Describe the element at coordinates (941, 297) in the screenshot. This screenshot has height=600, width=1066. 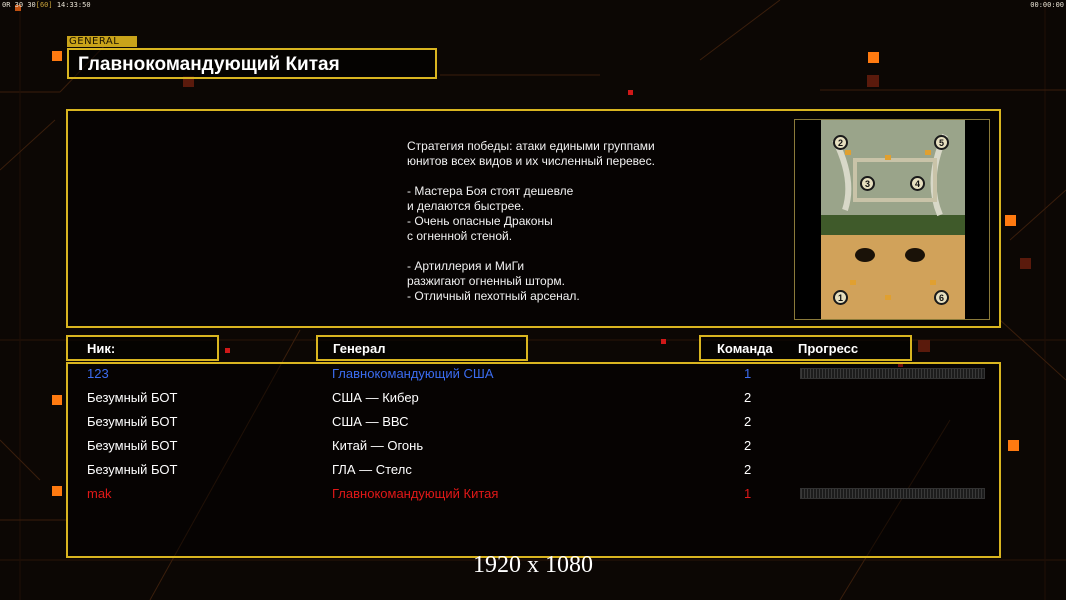
I see `map-spot-6: 6` at that location.